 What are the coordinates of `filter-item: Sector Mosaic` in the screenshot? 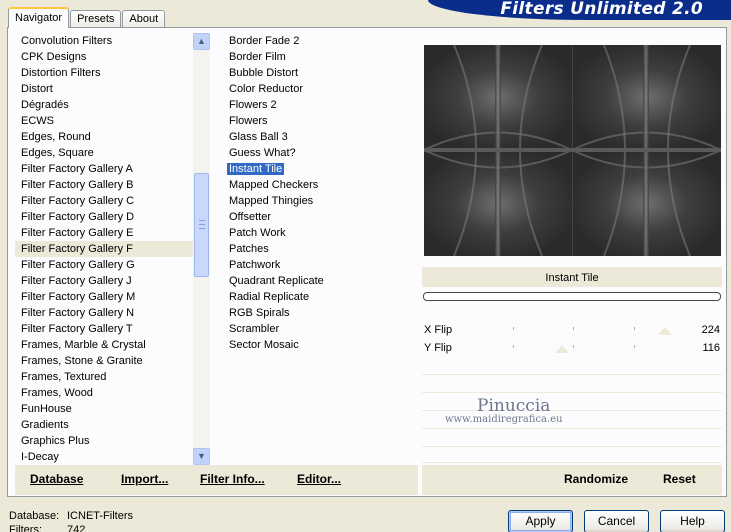 It's located at (318, 345).